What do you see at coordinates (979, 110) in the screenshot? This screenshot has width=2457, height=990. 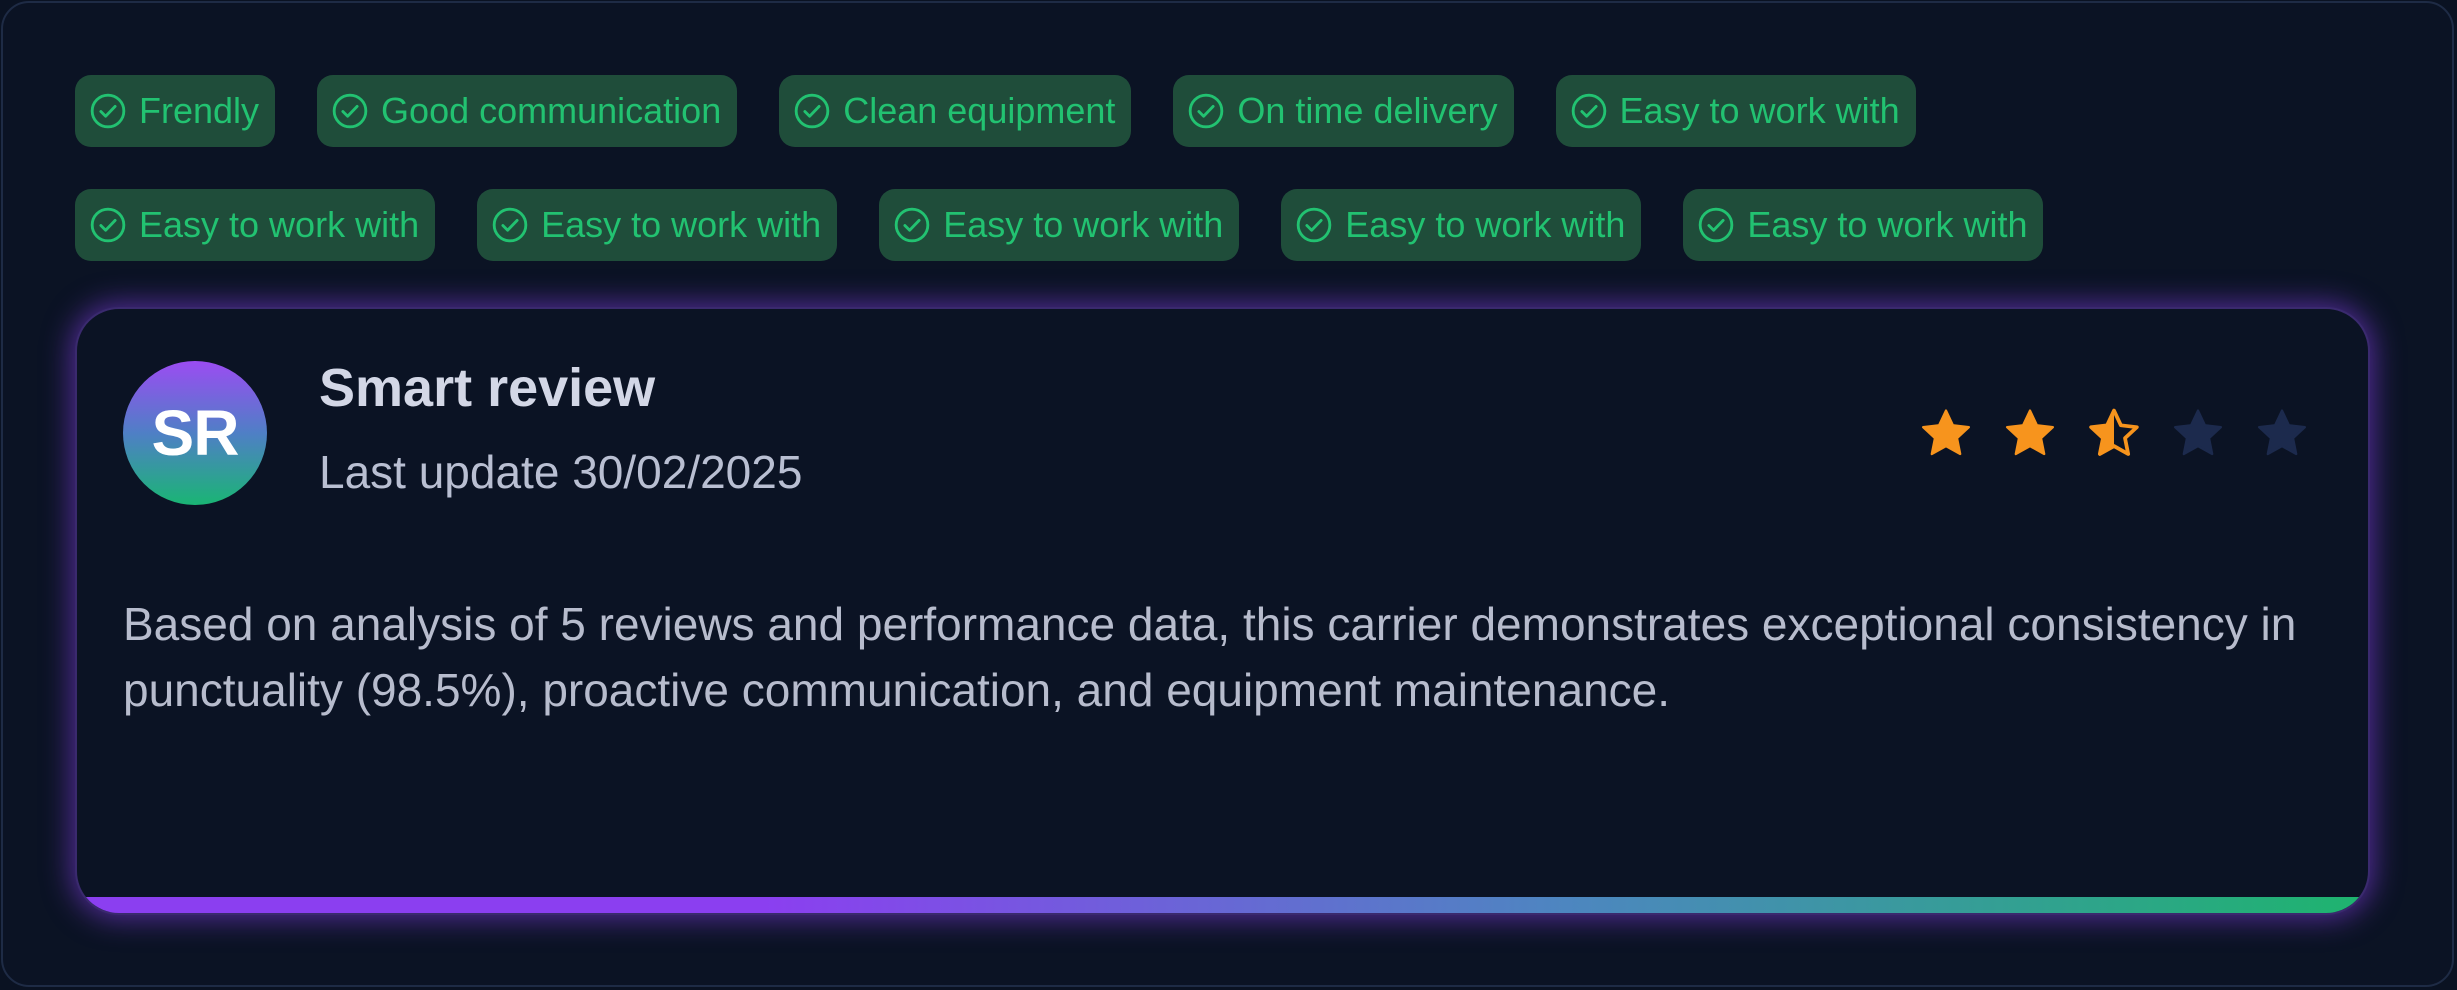 I see `tag-label: Clean equipment` at bounding box center [979, 110].